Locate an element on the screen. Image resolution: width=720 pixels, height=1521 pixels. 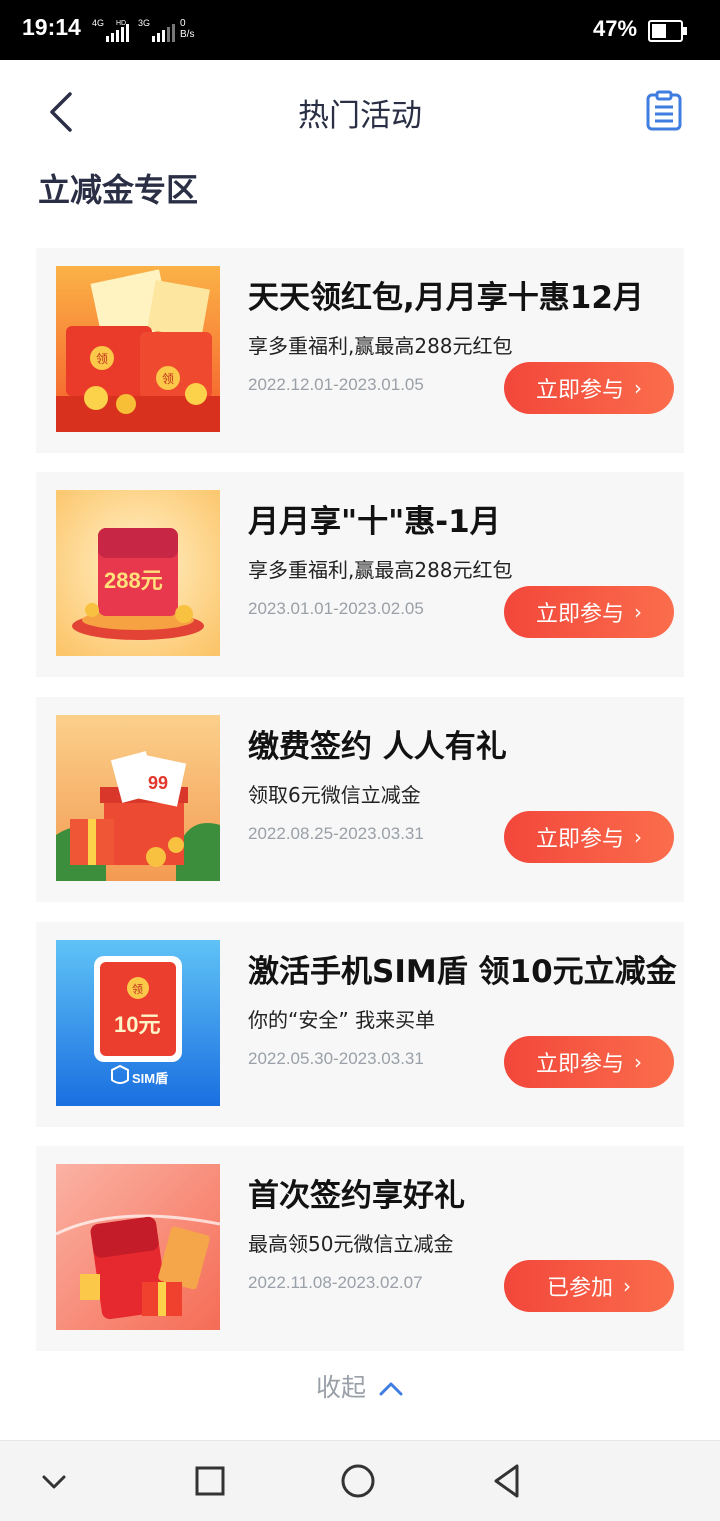
activity-date: 2022.08.25-2023.03.31 is located at coordinates (336, 833).